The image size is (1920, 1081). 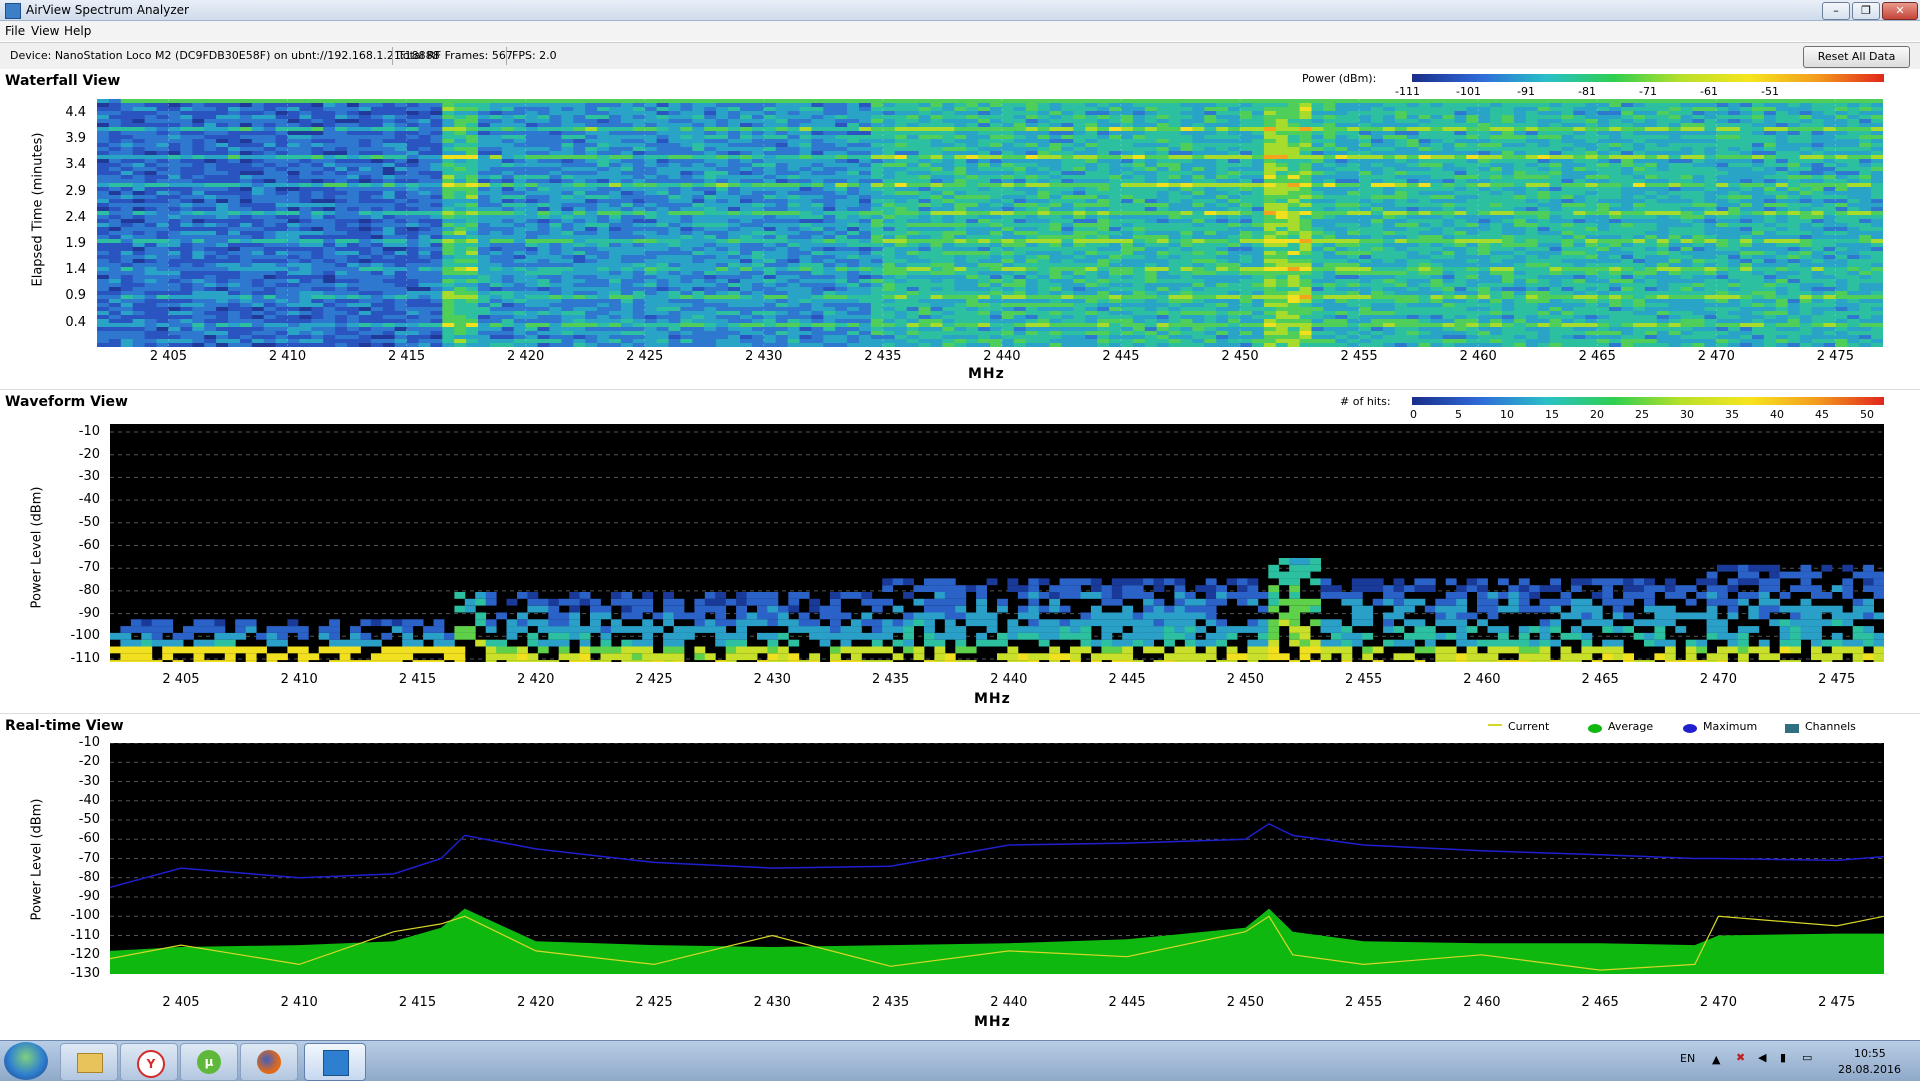 I want to click on menu-file: File, so click(x=15, y=31).